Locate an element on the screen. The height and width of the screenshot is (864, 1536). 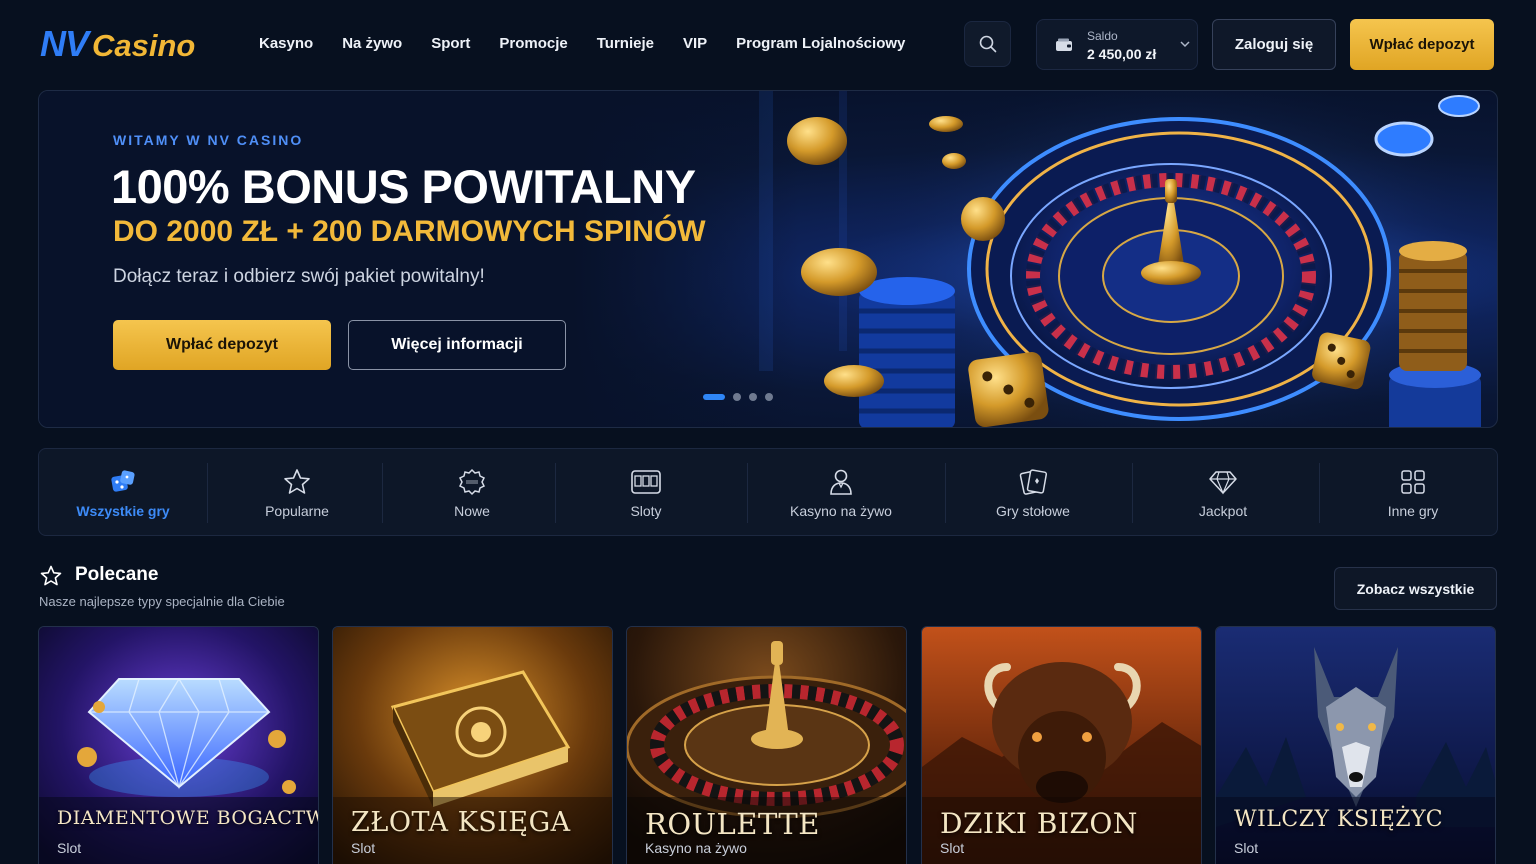
category-label: Inne gry is located at coordinates (1413, 511).